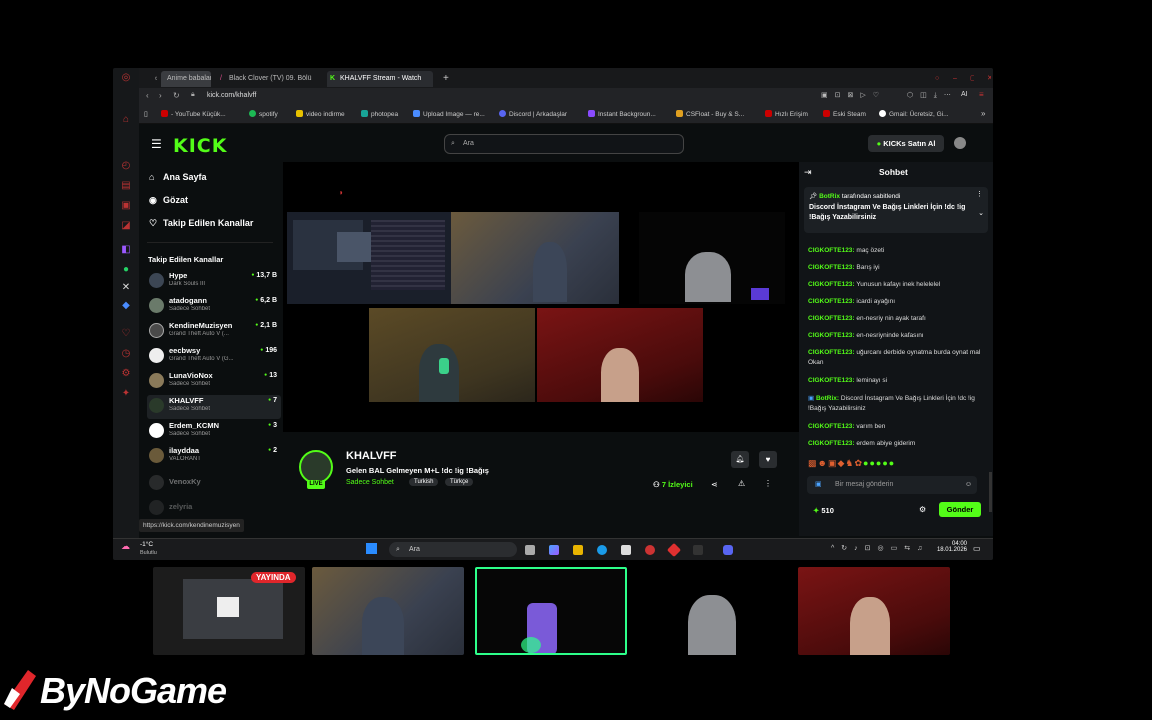 The height and width of the screenshot is (720, 1152). What do you see at coordinates (370, 482) in the screenshot?
I see `stream-category: Sadece Sohbet` at bounding box center [370, 482].